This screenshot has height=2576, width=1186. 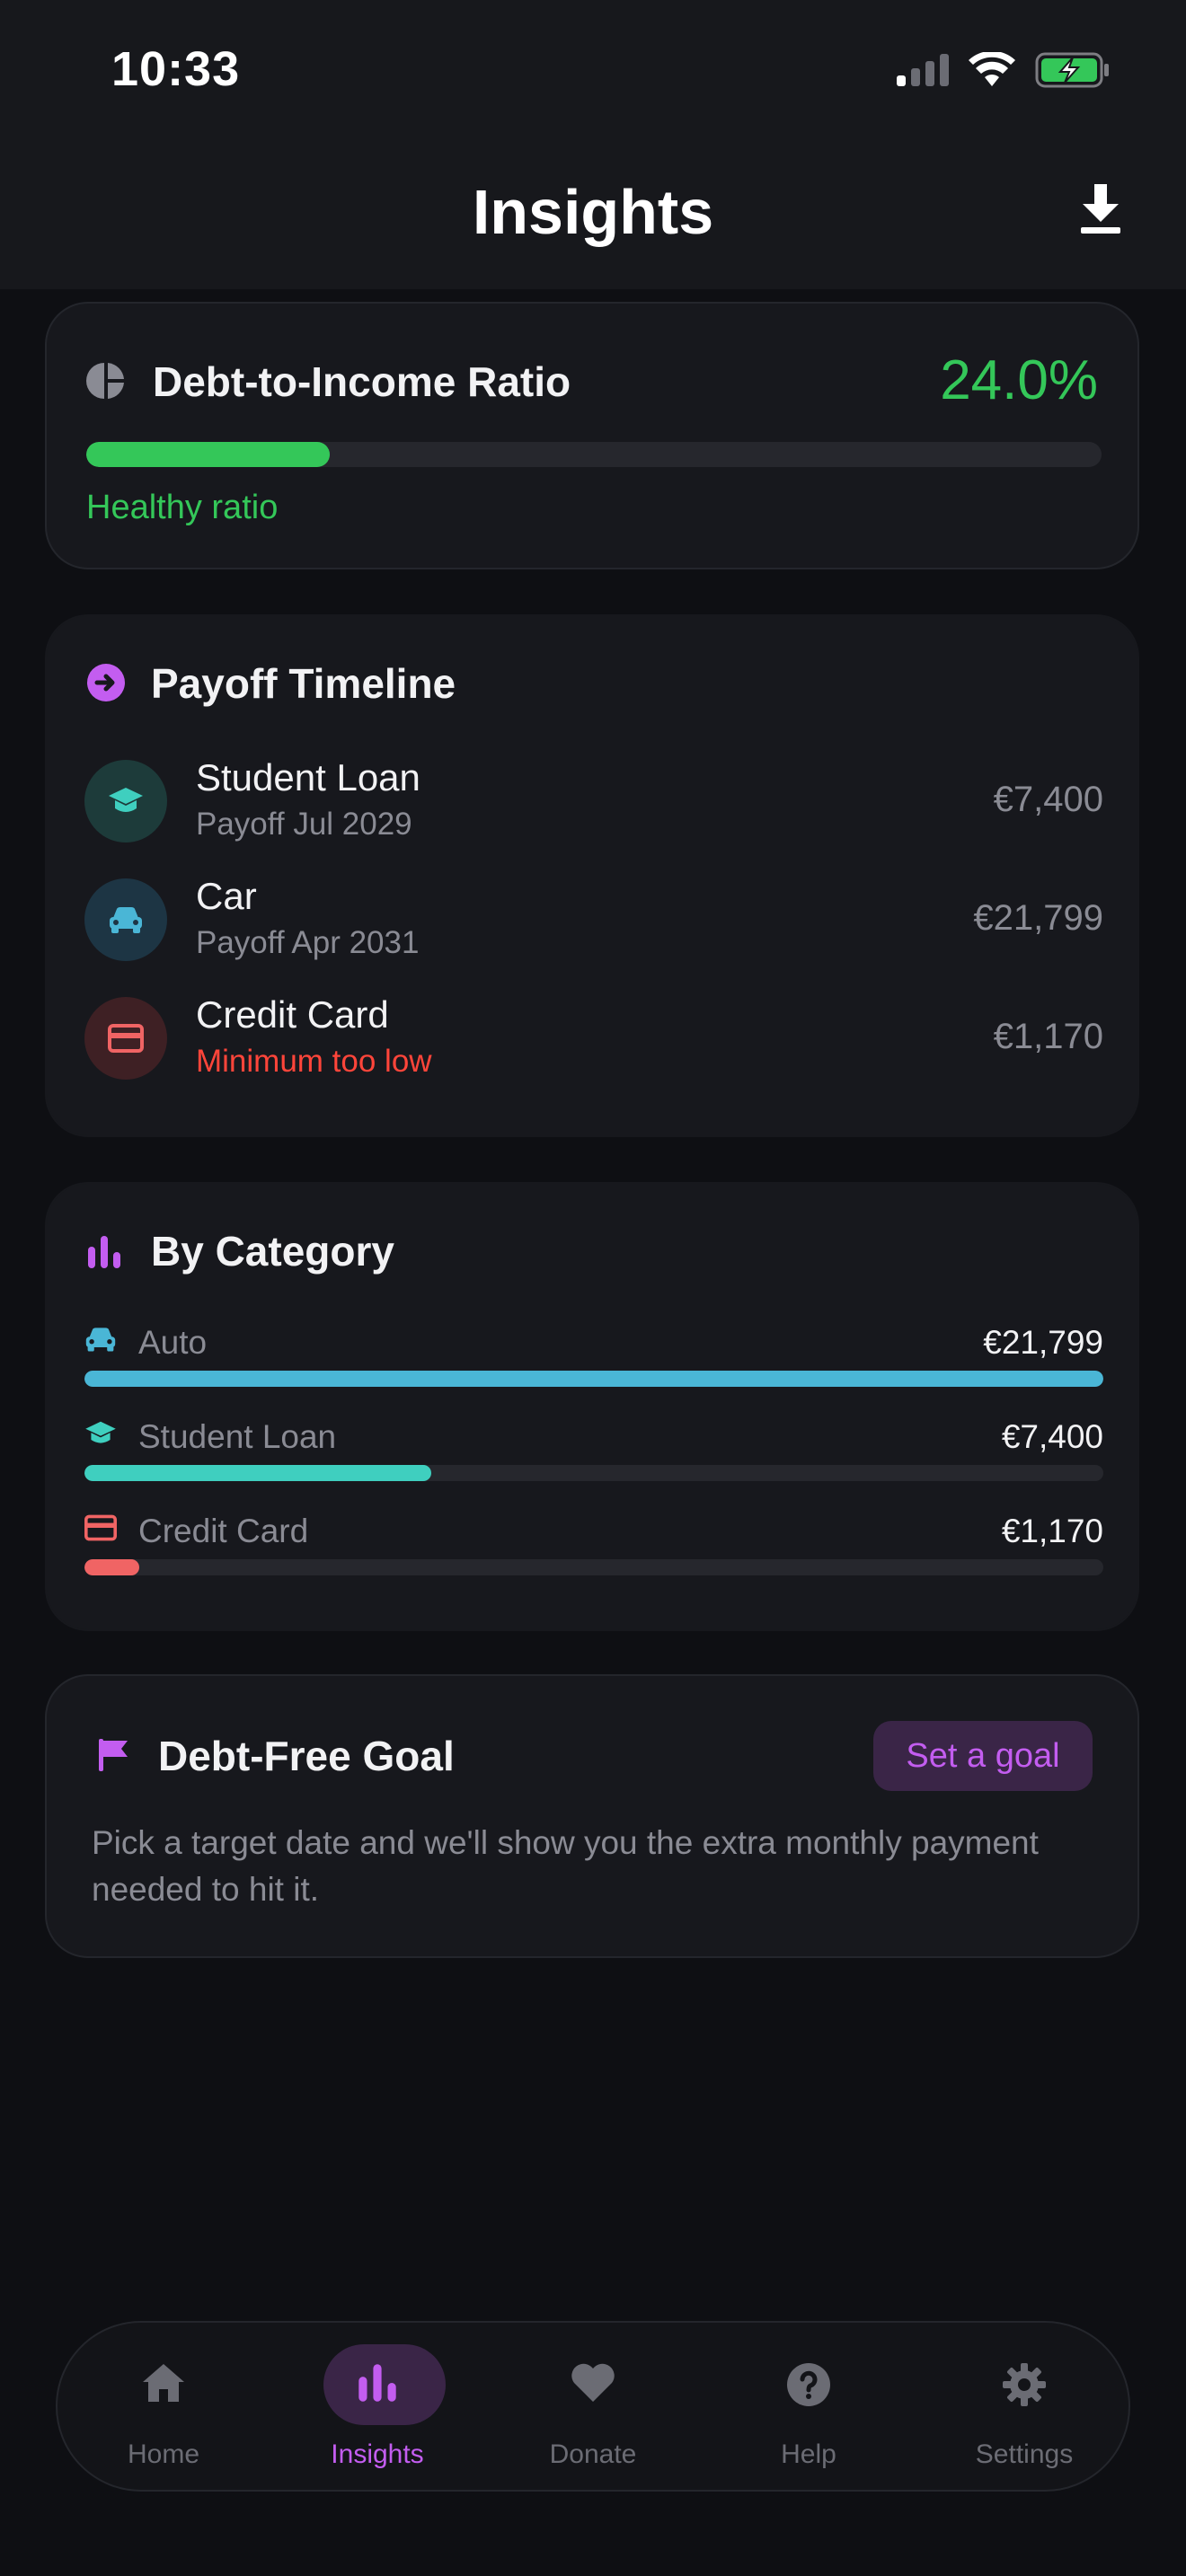 What do you see at coordinates (593, 144) in the screenshot?
I see `top-bar: 10:33 Insights` at bounding box center [593, 144].